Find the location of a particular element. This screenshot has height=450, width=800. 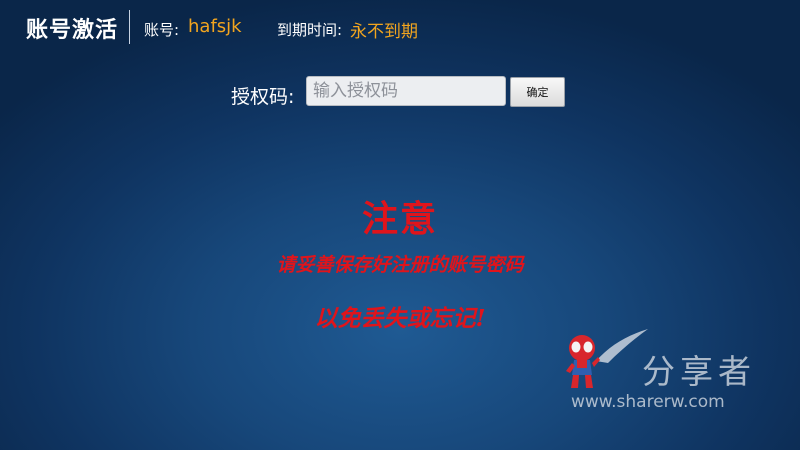

expiry-value: 永不到期 is located at coordinates (384, 32).